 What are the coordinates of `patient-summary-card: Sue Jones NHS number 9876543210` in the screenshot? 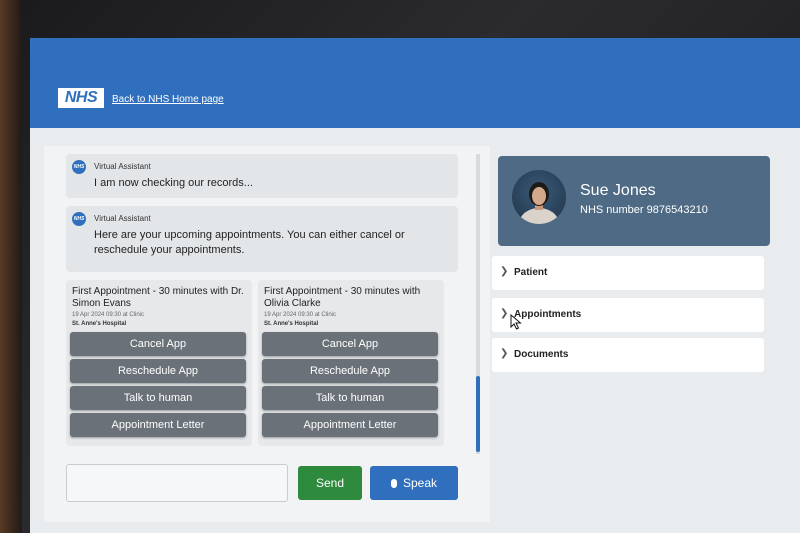 It's located at (634, 201).